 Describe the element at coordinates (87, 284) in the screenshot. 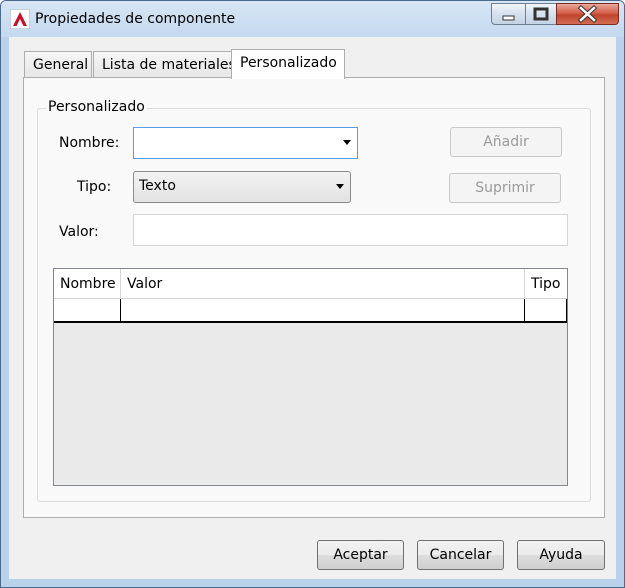

I see `column-header-nombre: Nombre` at that location.